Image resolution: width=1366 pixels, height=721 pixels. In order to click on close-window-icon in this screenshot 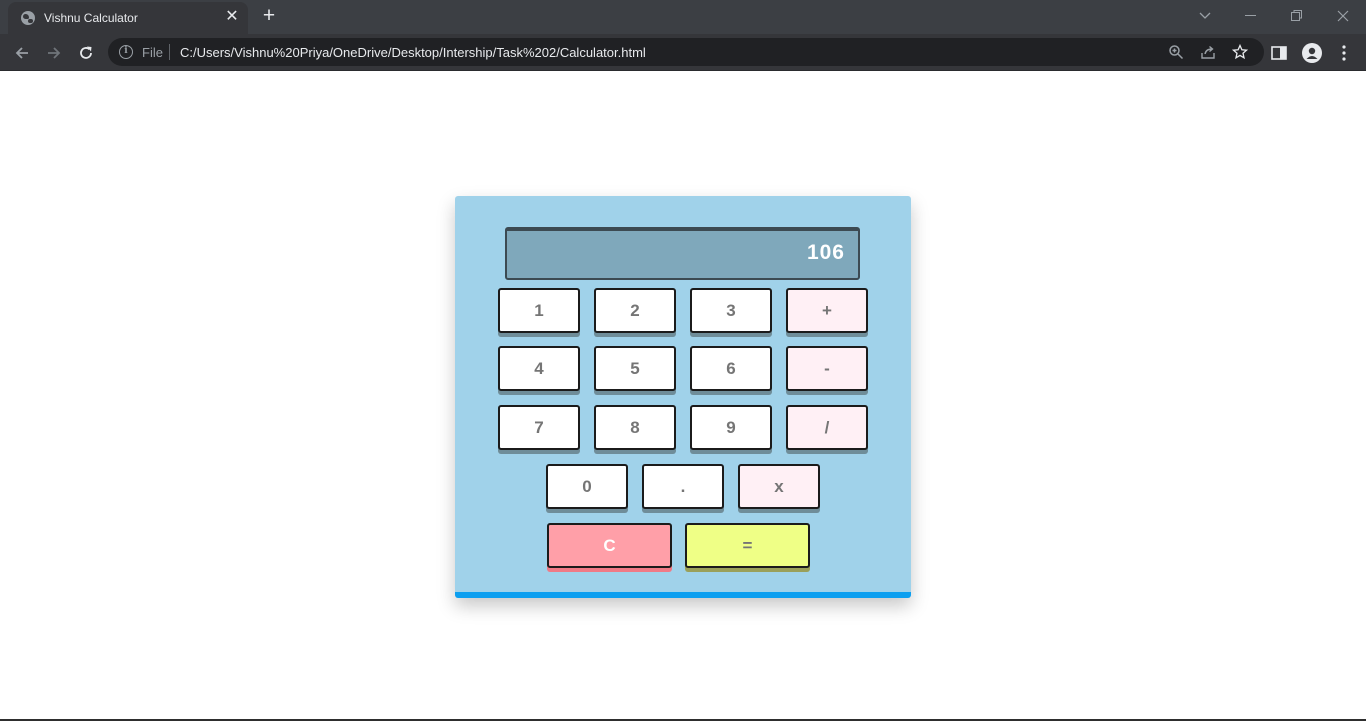, I will do `click(1343, 16)`.